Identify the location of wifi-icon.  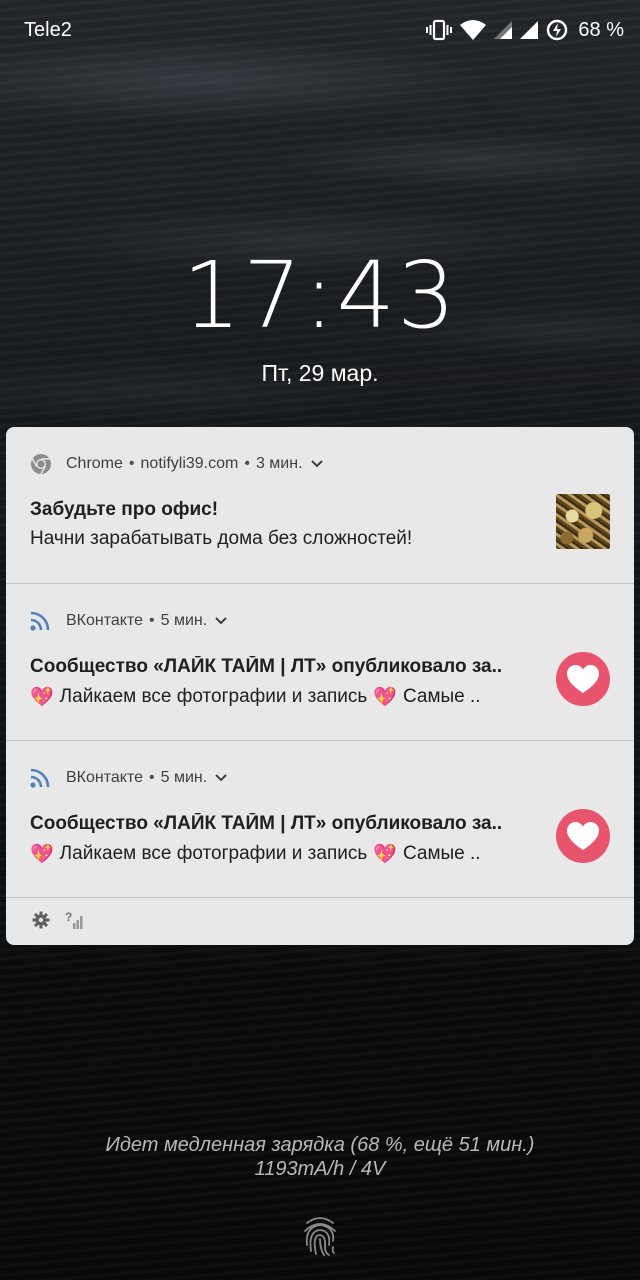
(473, 30).